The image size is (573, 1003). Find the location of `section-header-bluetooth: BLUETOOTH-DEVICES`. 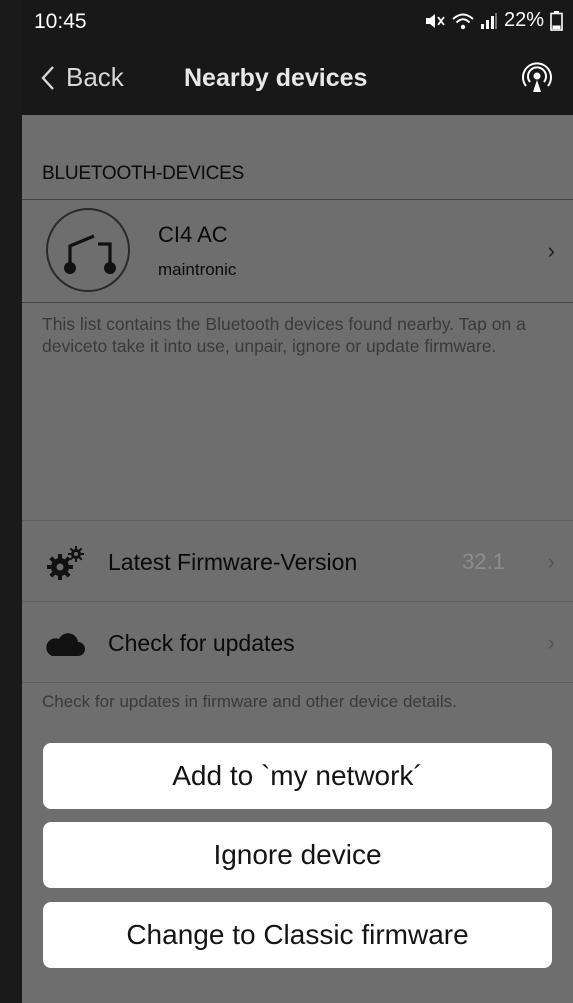

section-header-bluetooth: BLUETOOTH-DEVICES is located at coordinates (143, 173).